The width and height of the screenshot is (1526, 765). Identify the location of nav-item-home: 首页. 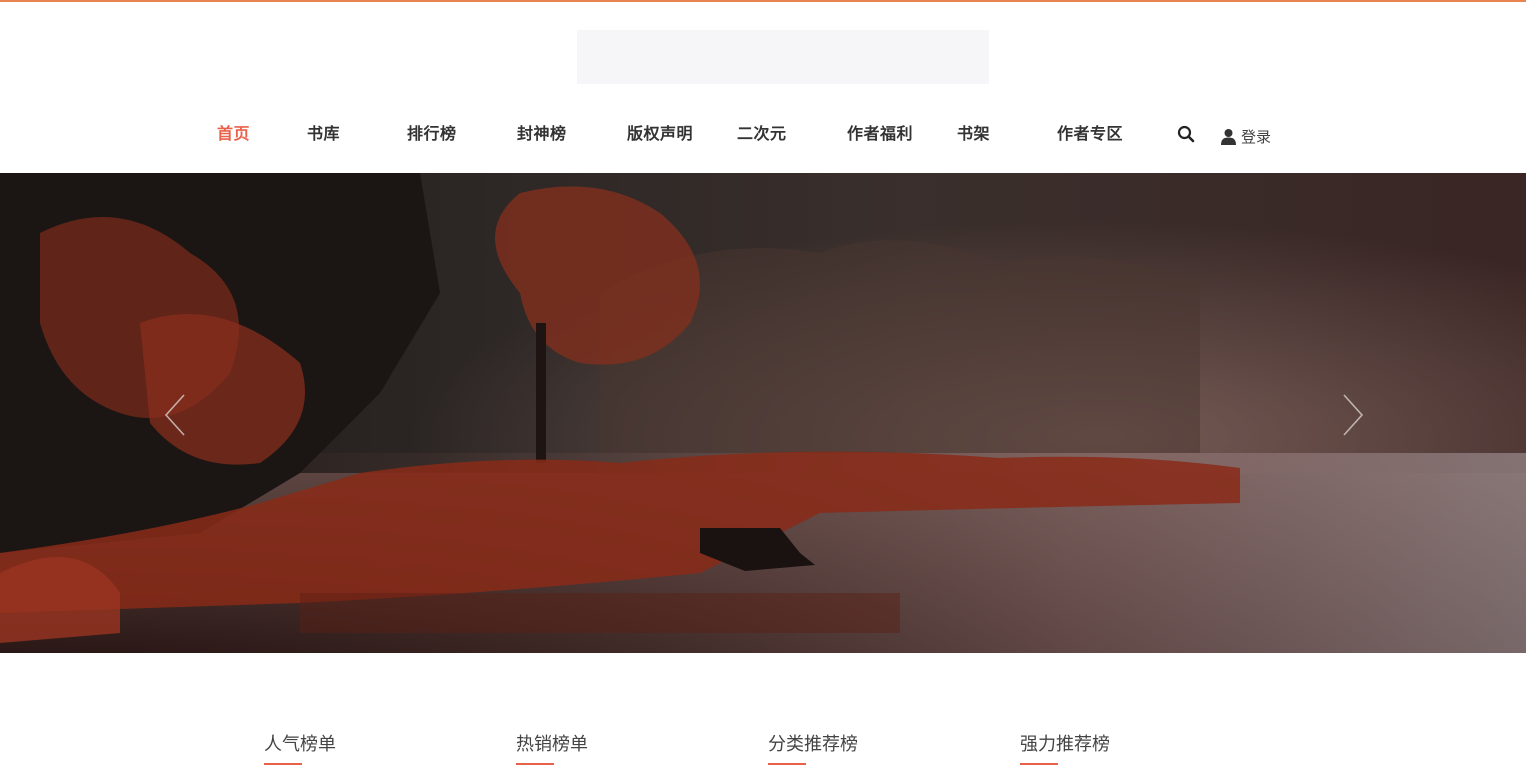
(233, 132).